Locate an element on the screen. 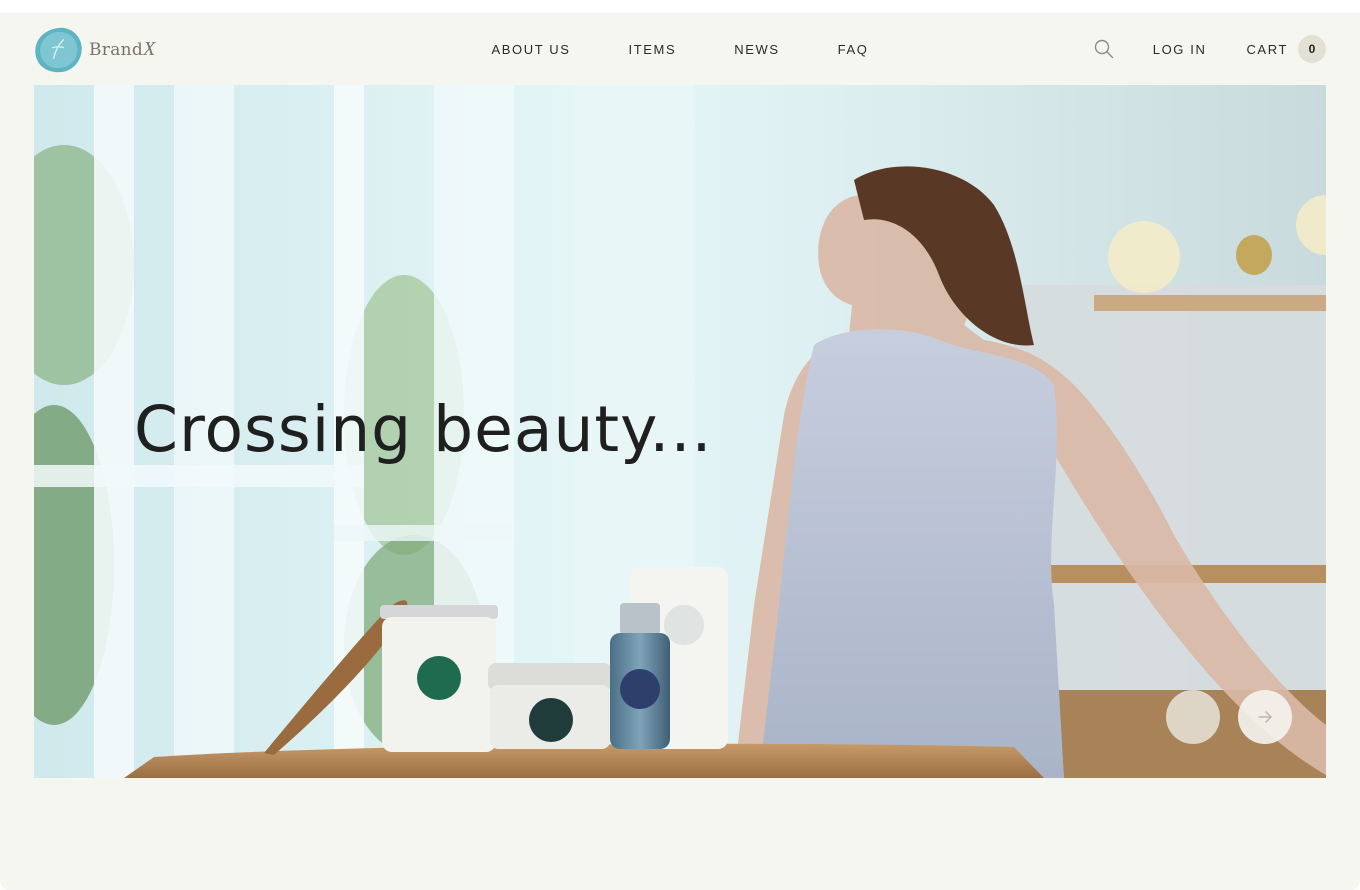 This screenshot has height=890, width=1360. brand-mark: X is located at coordinates (149, 49).